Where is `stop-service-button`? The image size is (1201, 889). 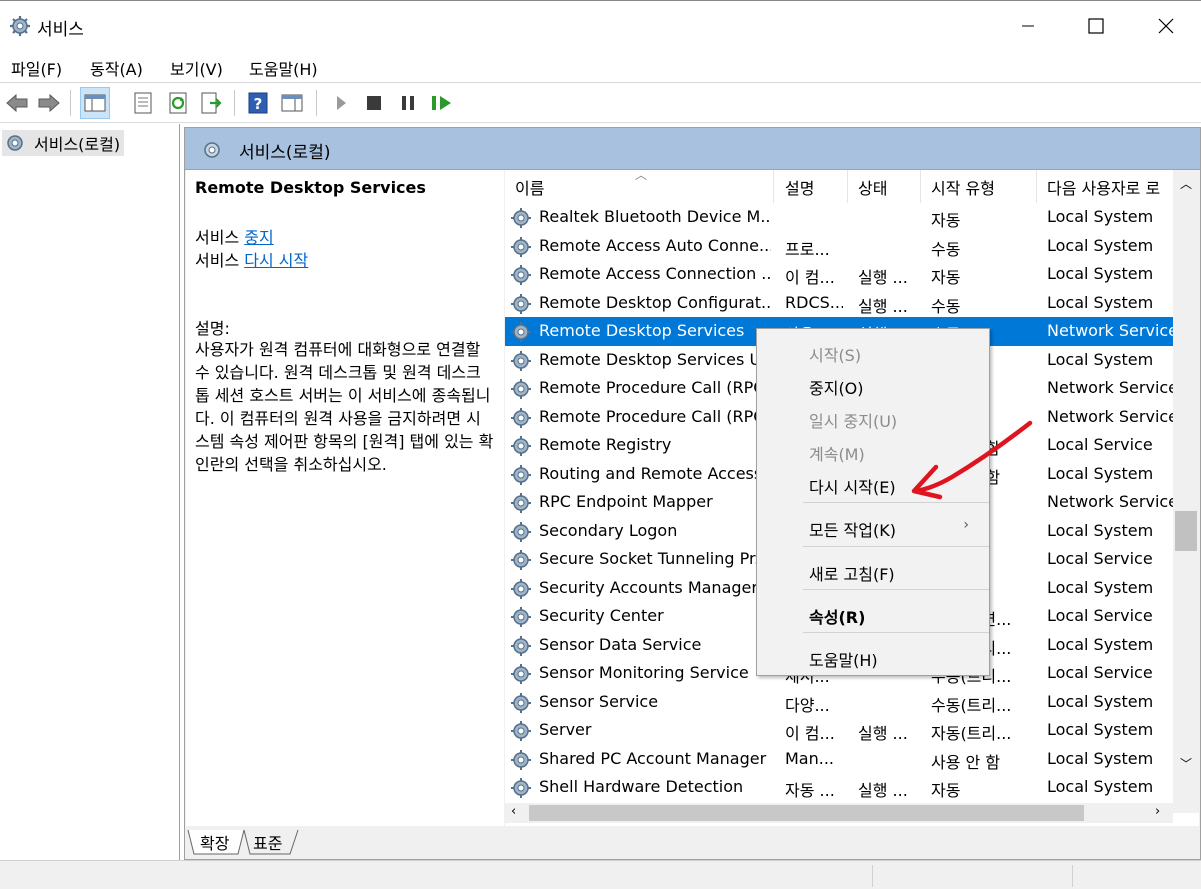 stop-service-button is located at coordinates (374, 103).